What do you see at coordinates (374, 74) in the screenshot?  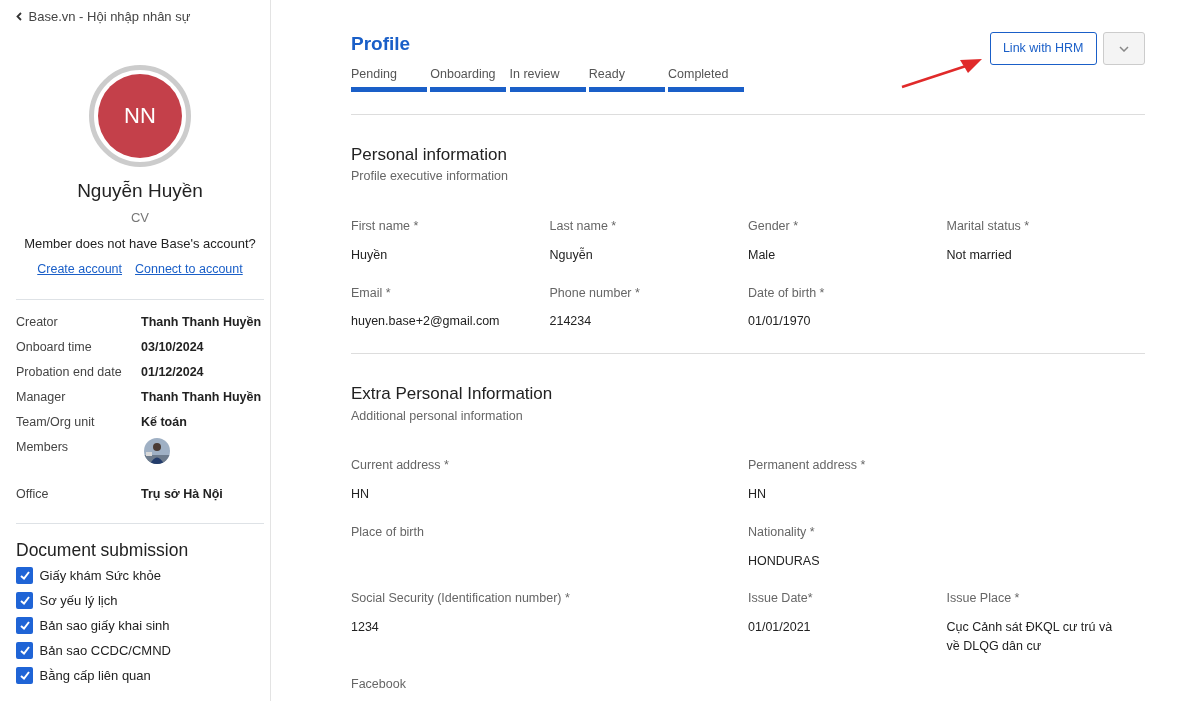 I see `stage-label: Pending` at bounding box center [374, 74].